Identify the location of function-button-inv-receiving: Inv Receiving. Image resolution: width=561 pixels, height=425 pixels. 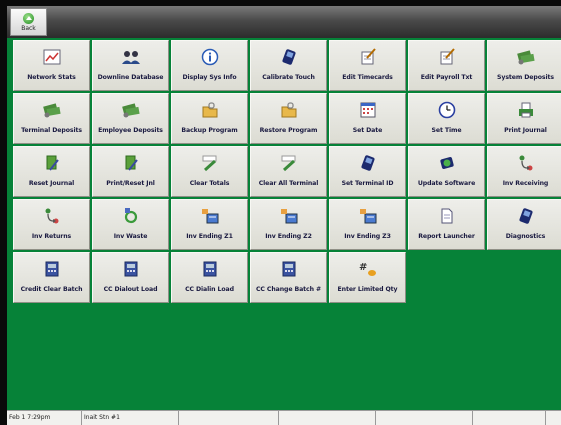
(524, 171).